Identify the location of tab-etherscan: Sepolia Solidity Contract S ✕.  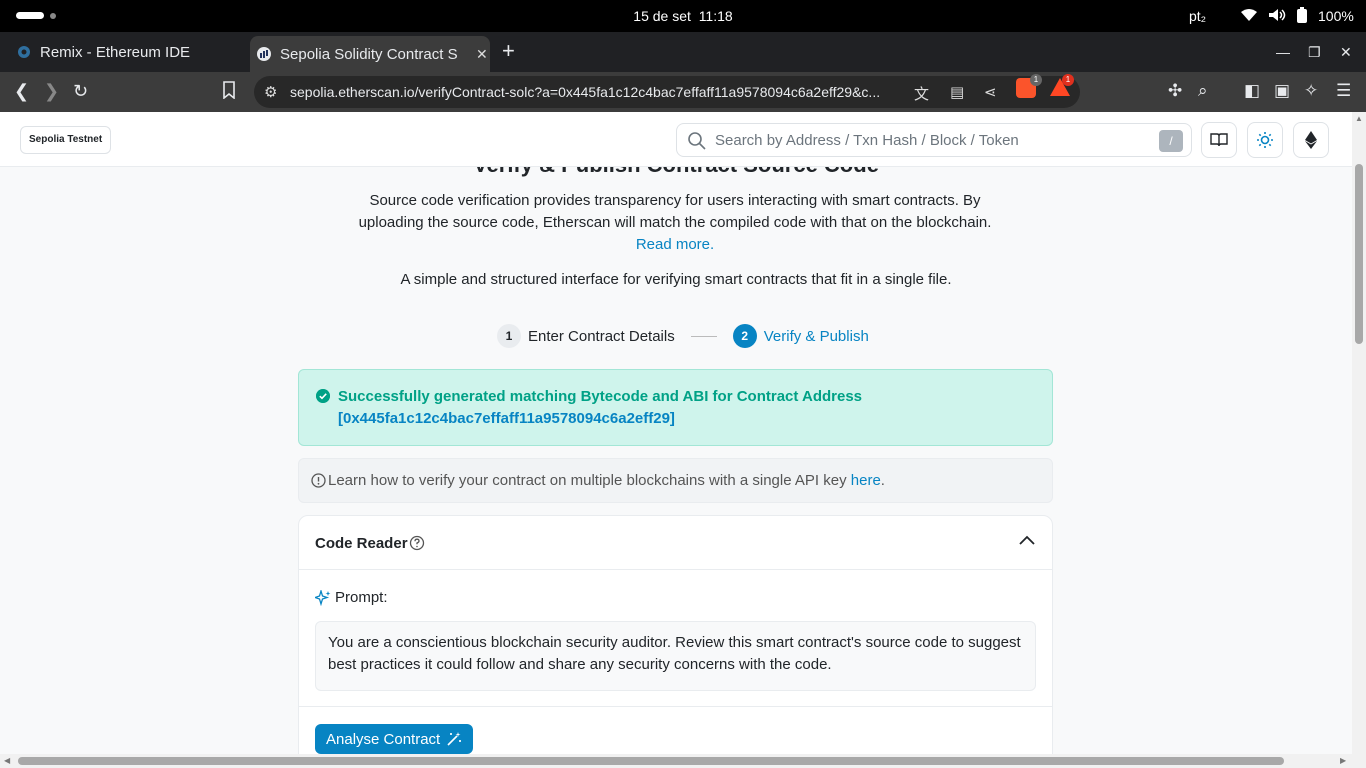
(370, 54).